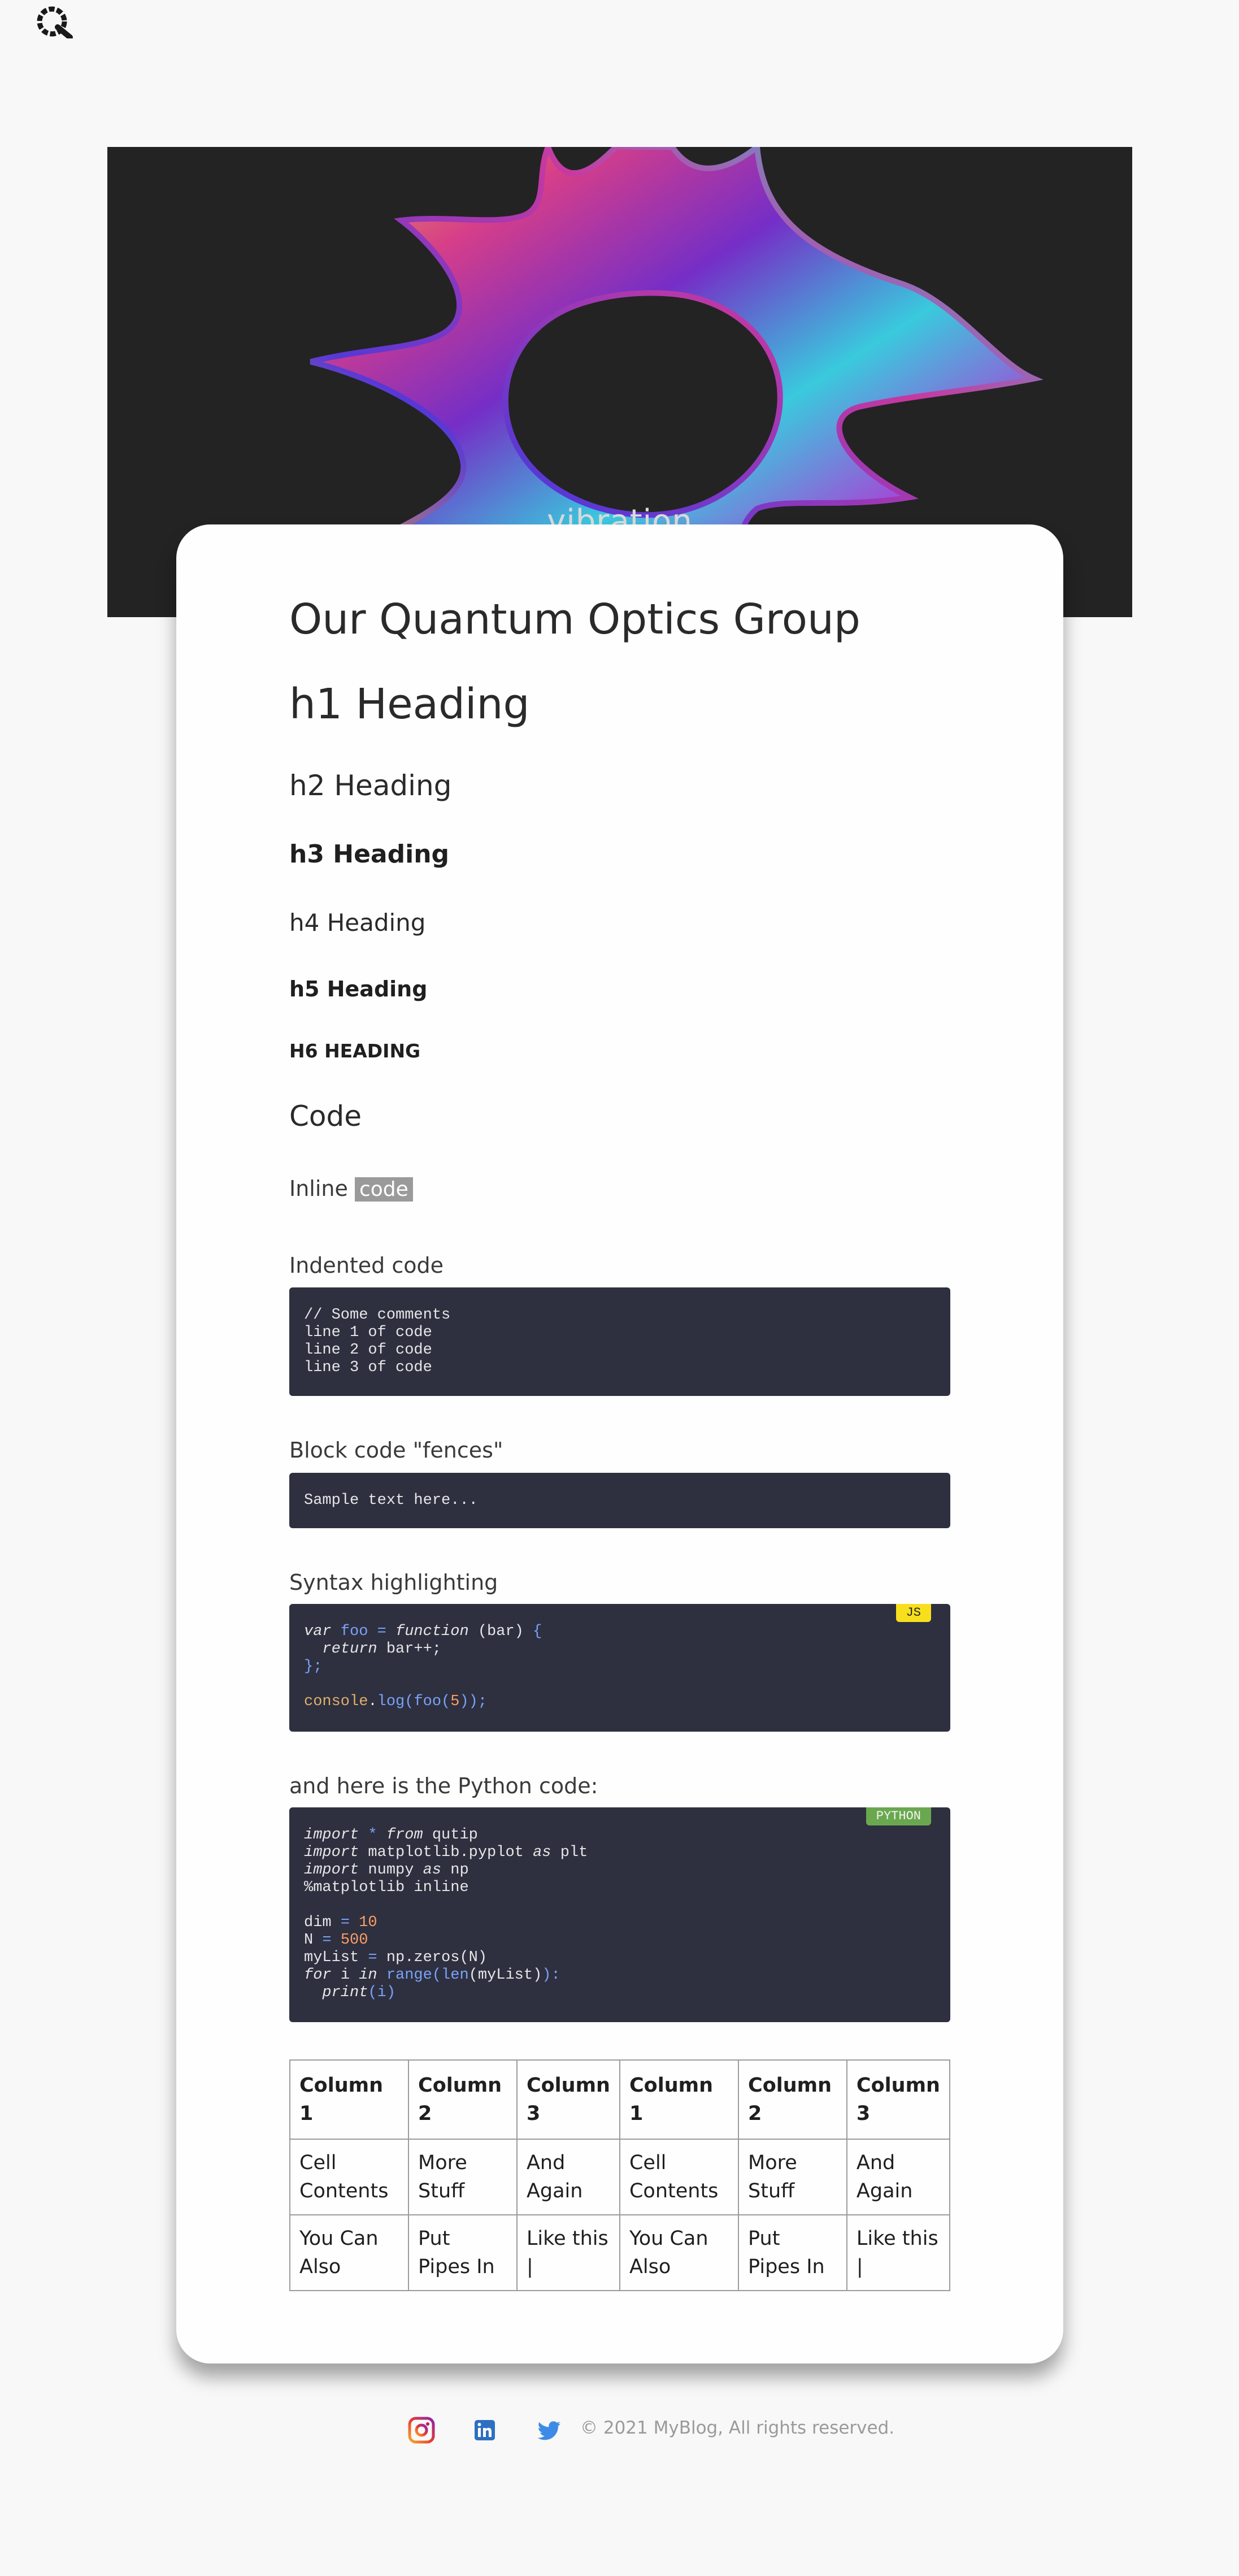 The image size is (1239, 2576). Describe the element at coordinates (386, 1887) in the screenshot. I see `py-line-4: %matplotlib inline` at that location.